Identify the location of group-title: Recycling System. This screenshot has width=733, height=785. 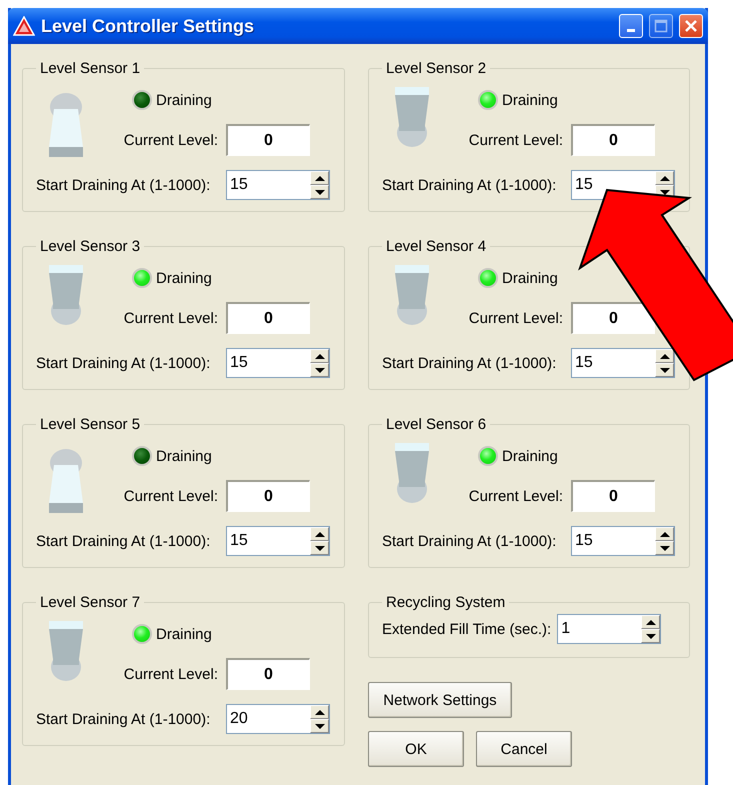
(445, 602).